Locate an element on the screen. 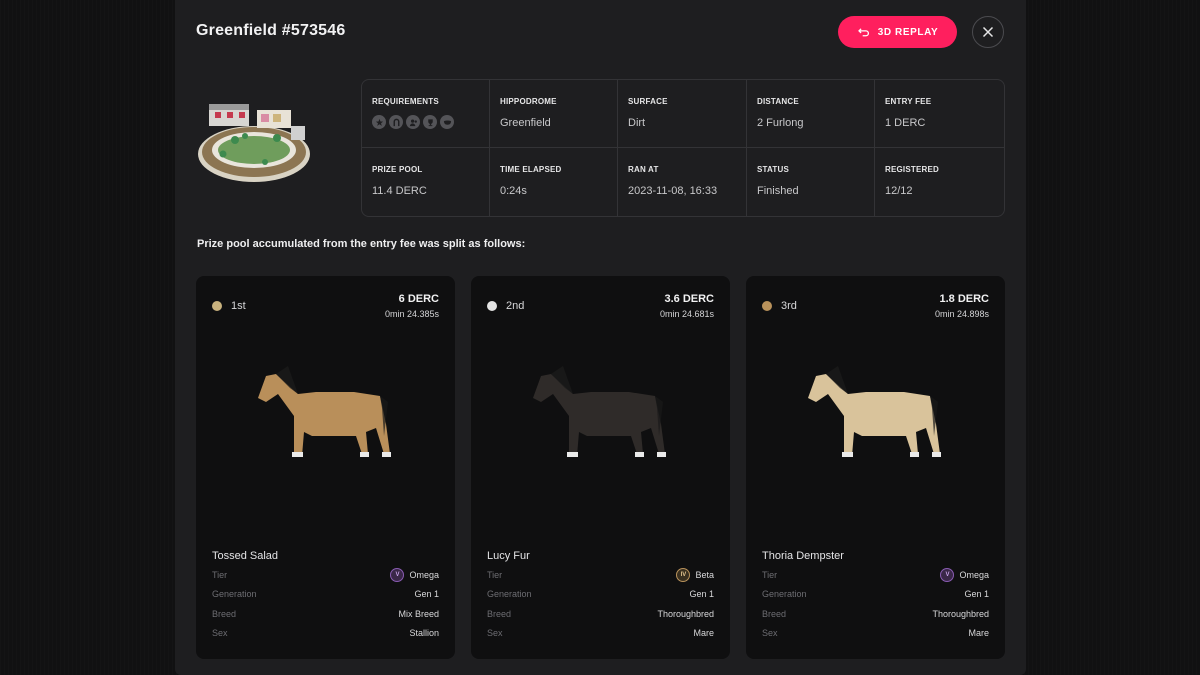 The height and width of the screenshot is (675, 1200). attr-tier: Tier IV Beta is located at coordinates (600, 575).